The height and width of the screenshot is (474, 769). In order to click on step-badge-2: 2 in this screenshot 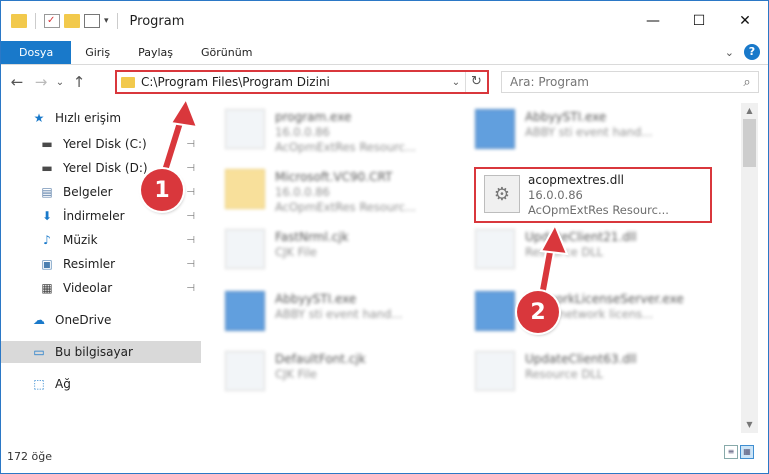, I will do `click(538, 312)`.